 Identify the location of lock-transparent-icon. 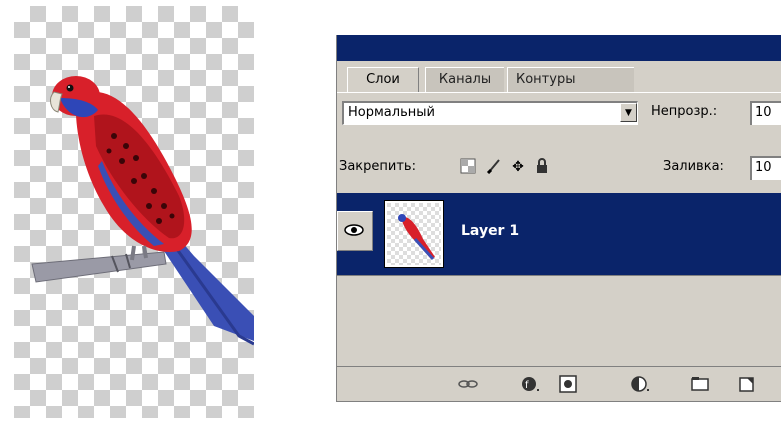
(468, 167).